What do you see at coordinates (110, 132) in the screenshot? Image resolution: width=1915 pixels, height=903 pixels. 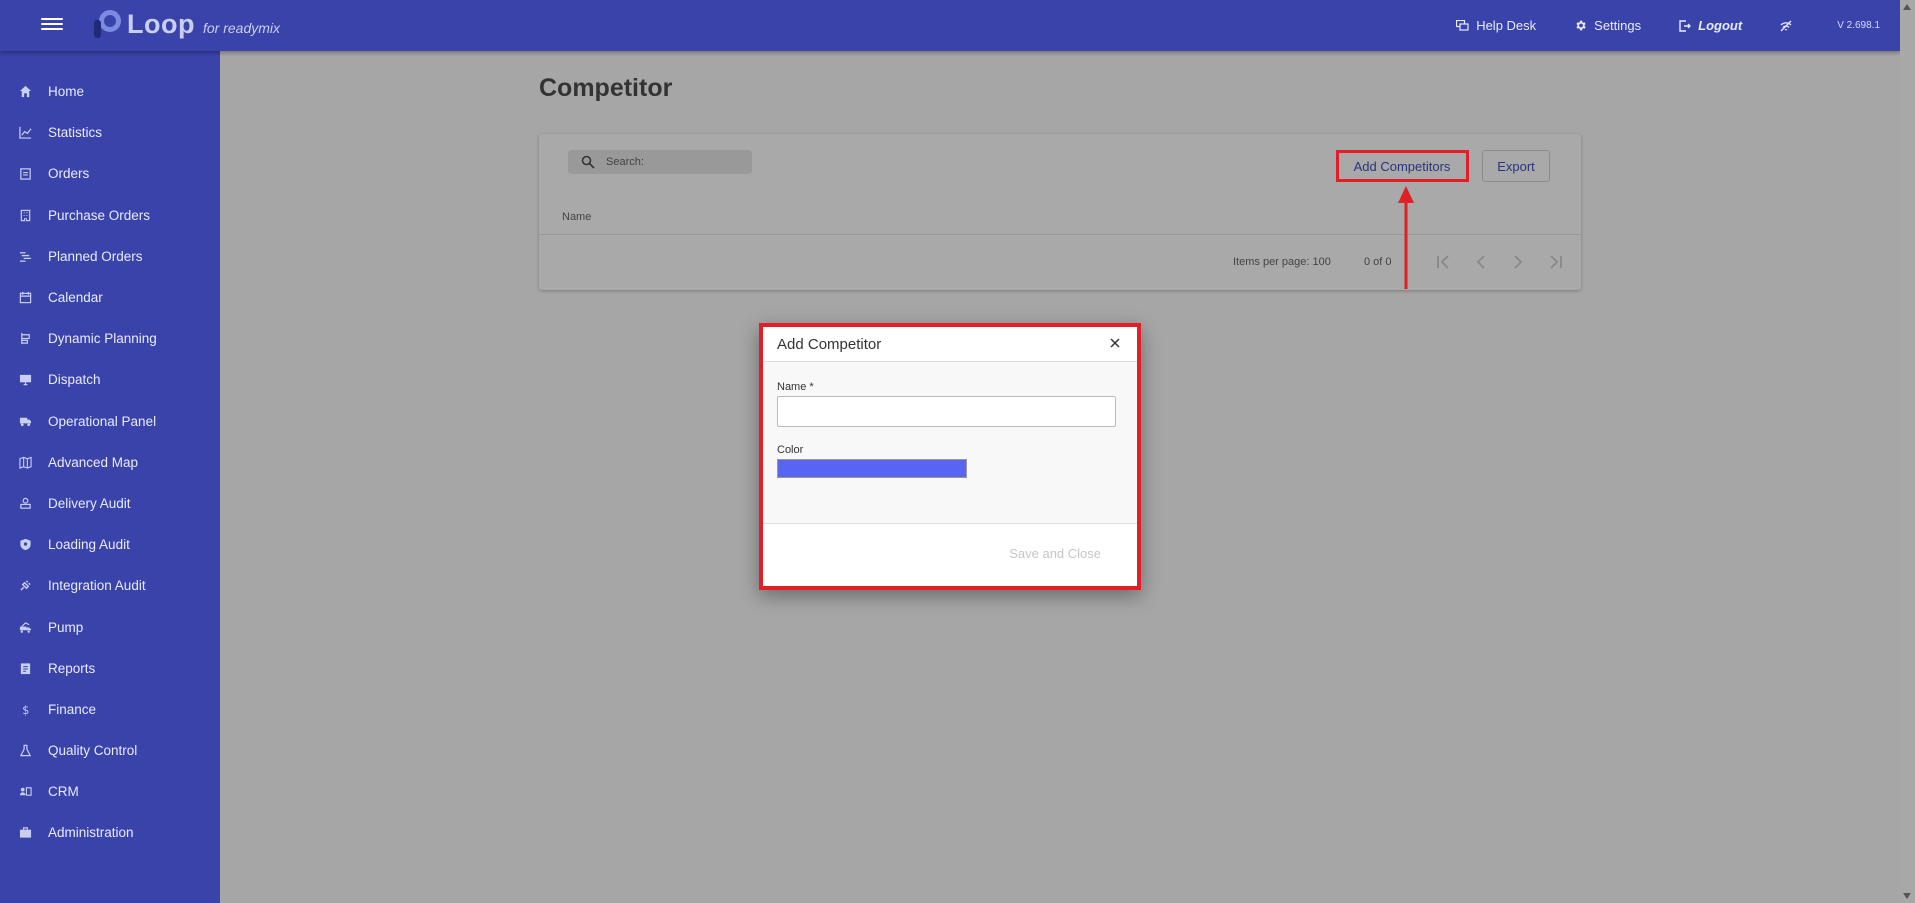 I see `sidebar-item-statistics: Statistics` at bounding box center [110, 132].